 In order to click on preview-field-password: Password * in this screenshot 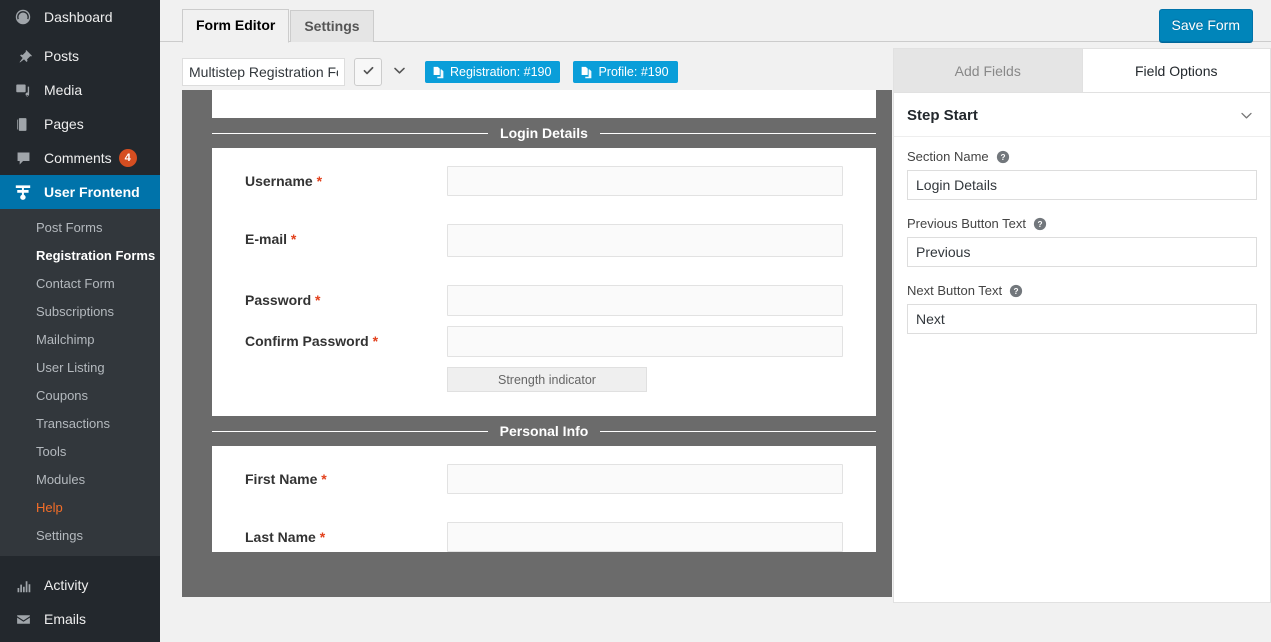, I will do `click(544, 300)`.